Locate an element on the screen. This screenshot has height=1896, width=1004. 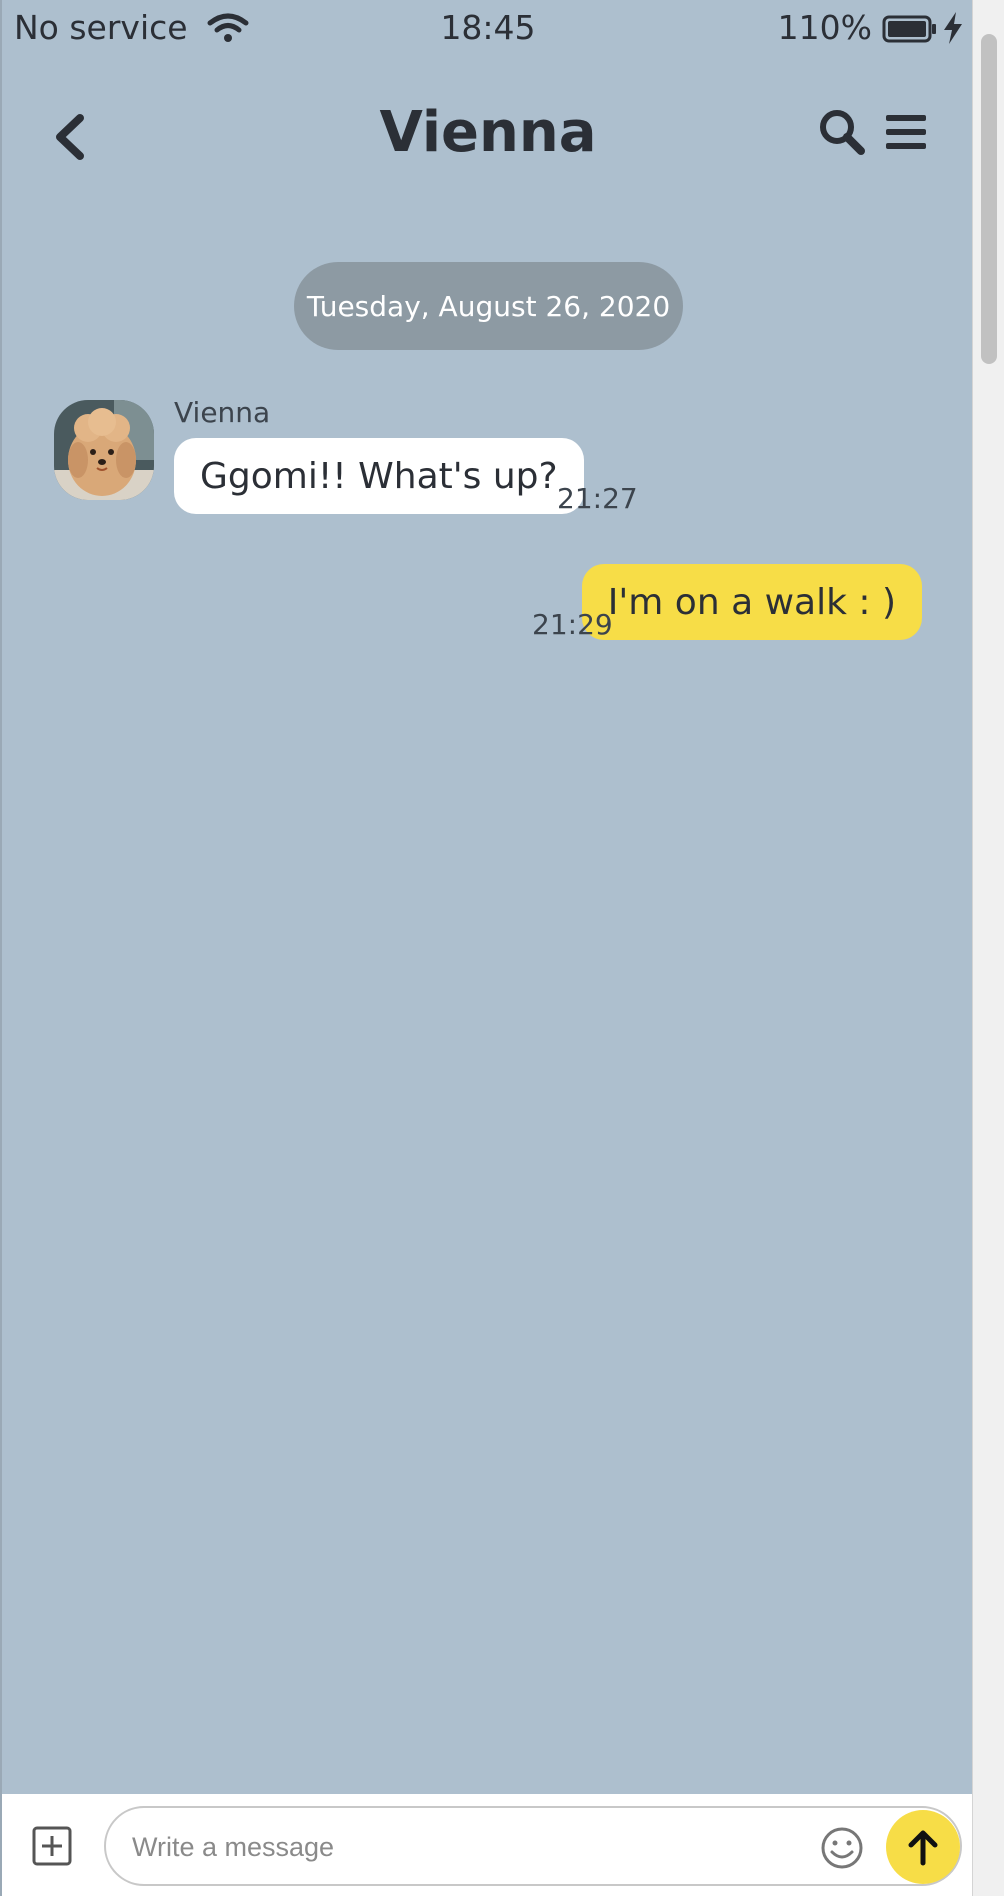
received-message-bubble: Ggomi!! What's up? is located at coordinates (379, 476).